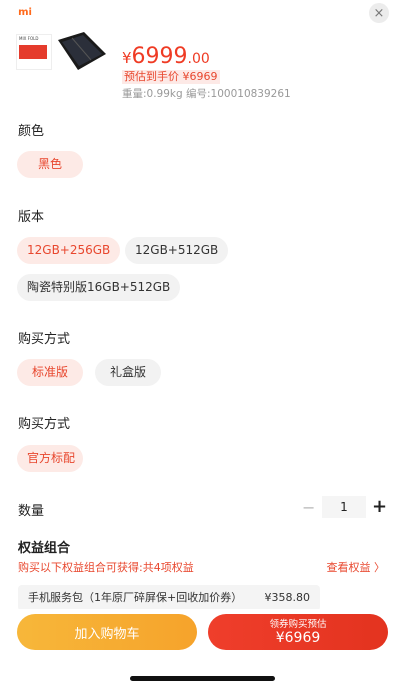 The width and height of the screenshot is (405, 688). What do you see at coordinates (50, 372) in the screenshot?
I see `option-buy-standard: 标准版` at bounding box center [50, 372].